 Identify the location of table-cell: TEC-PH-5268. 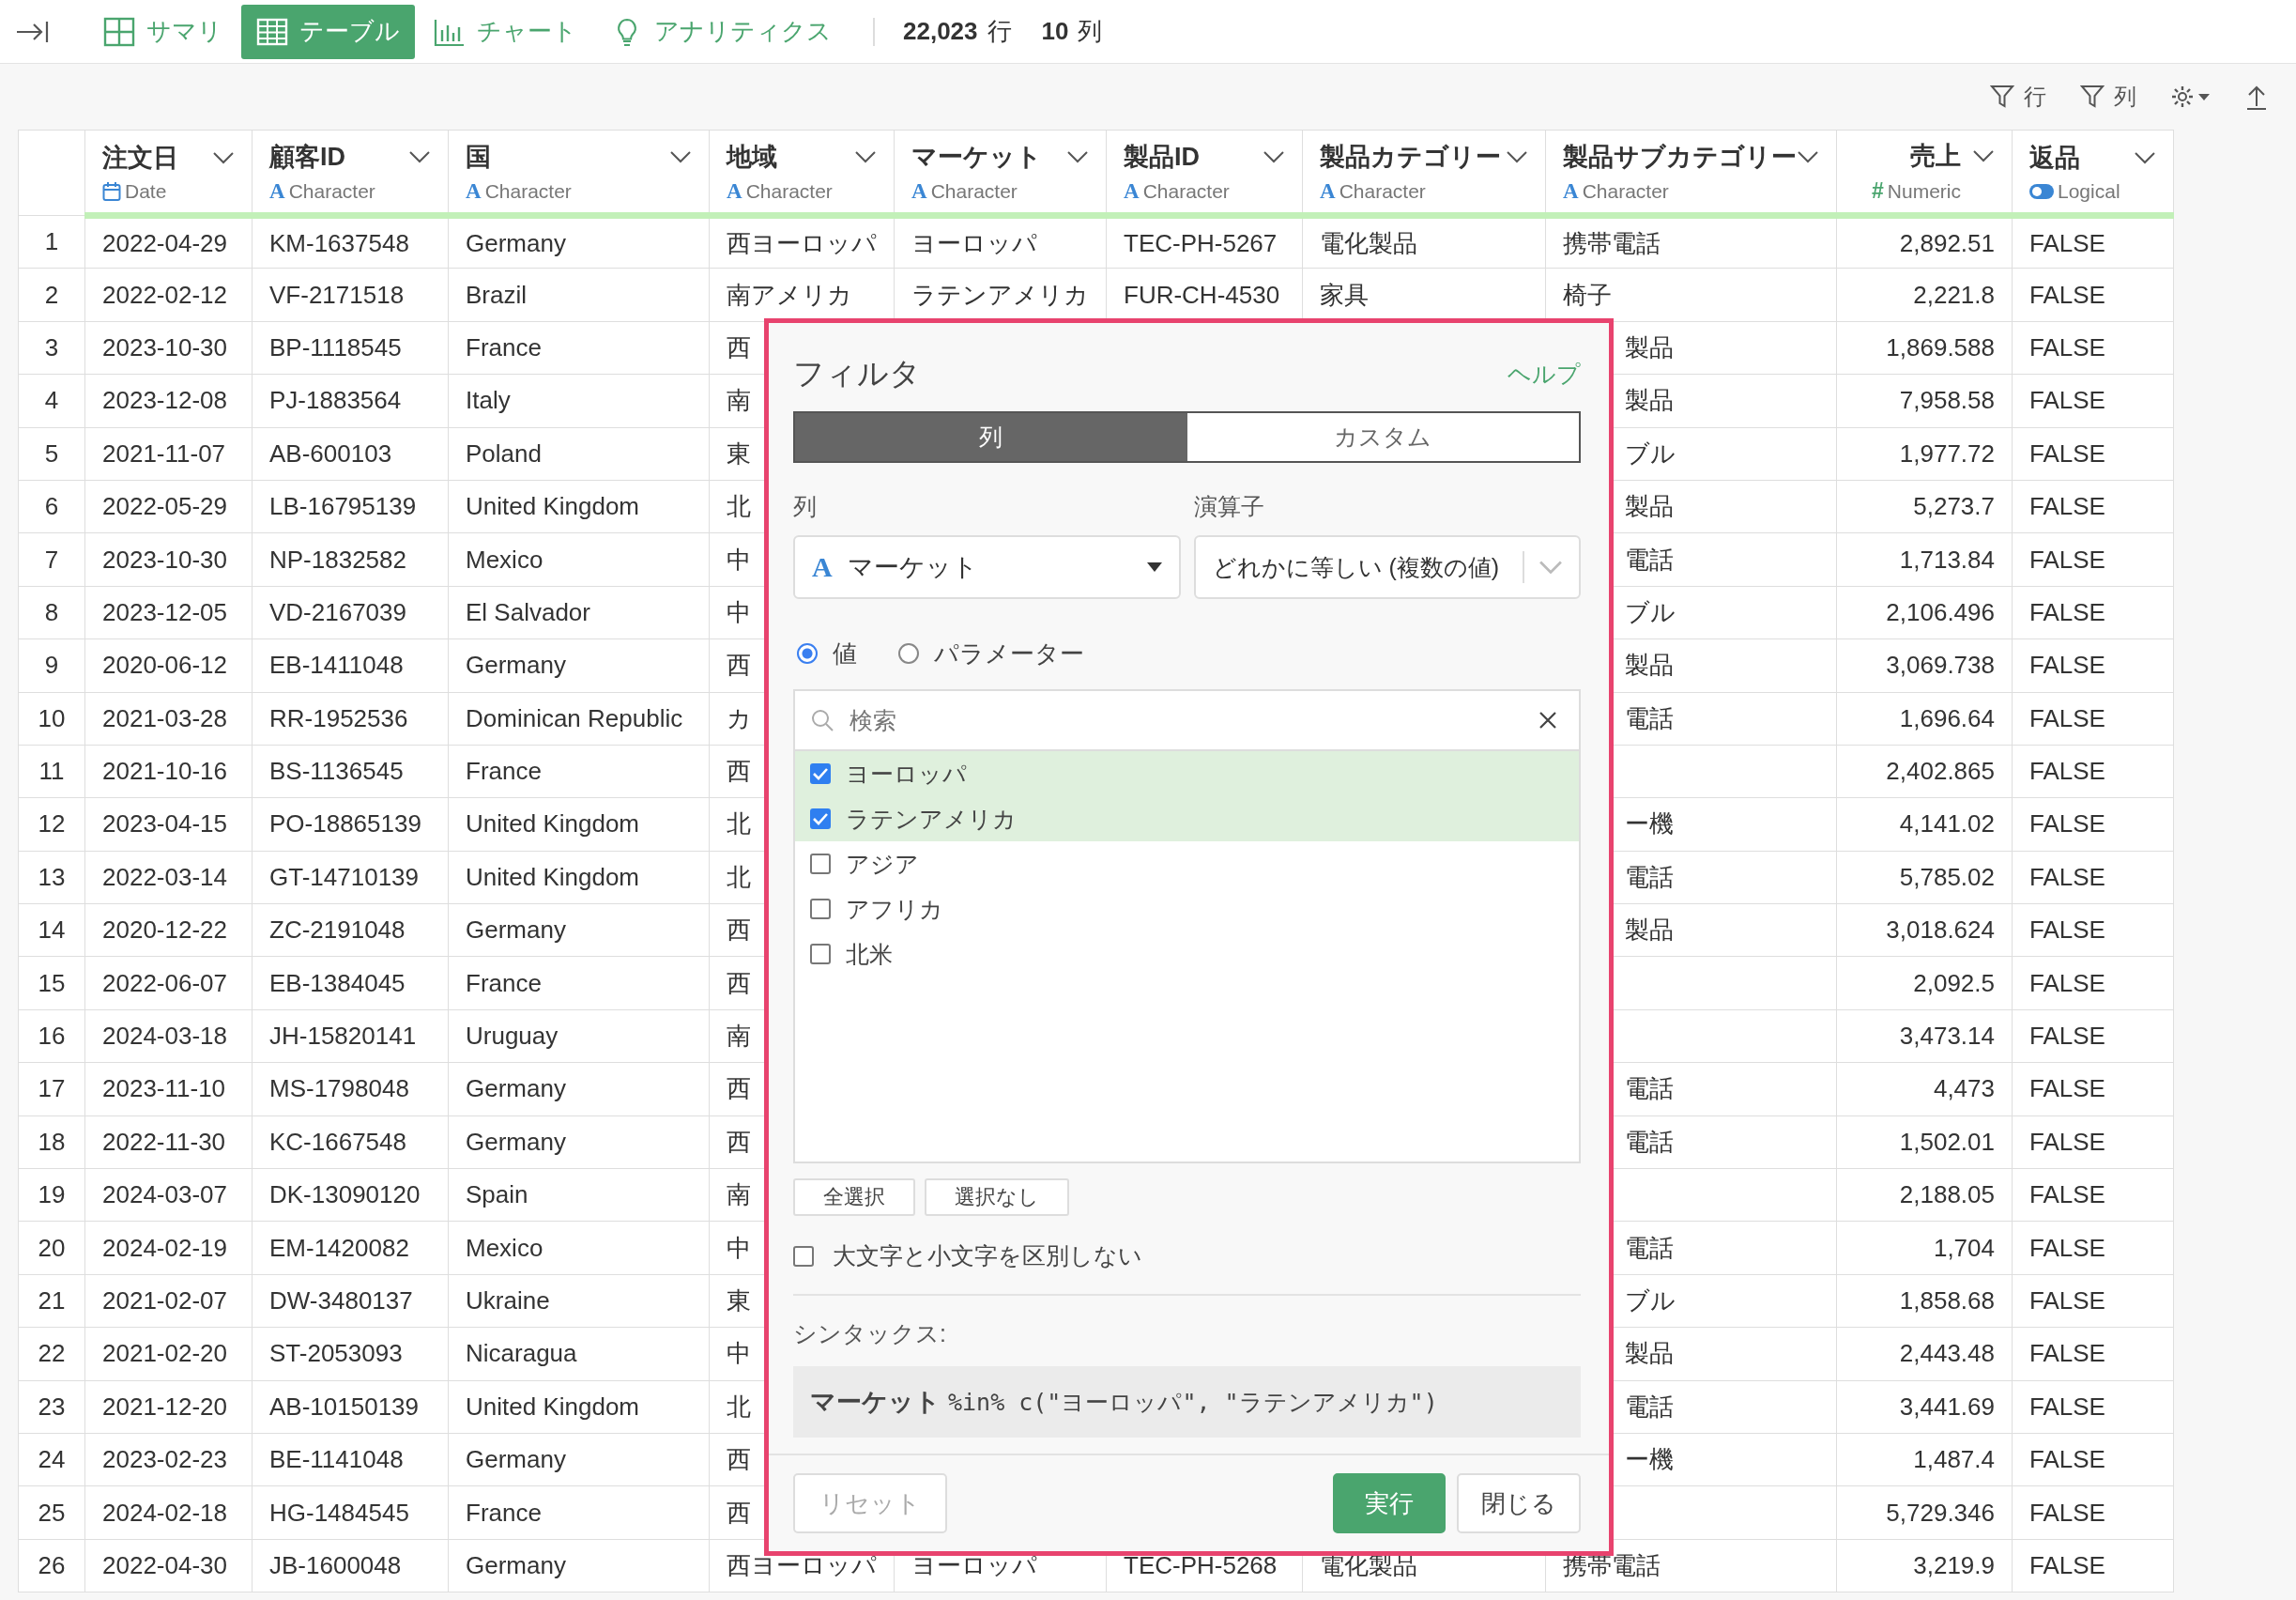
(1201, 1564).